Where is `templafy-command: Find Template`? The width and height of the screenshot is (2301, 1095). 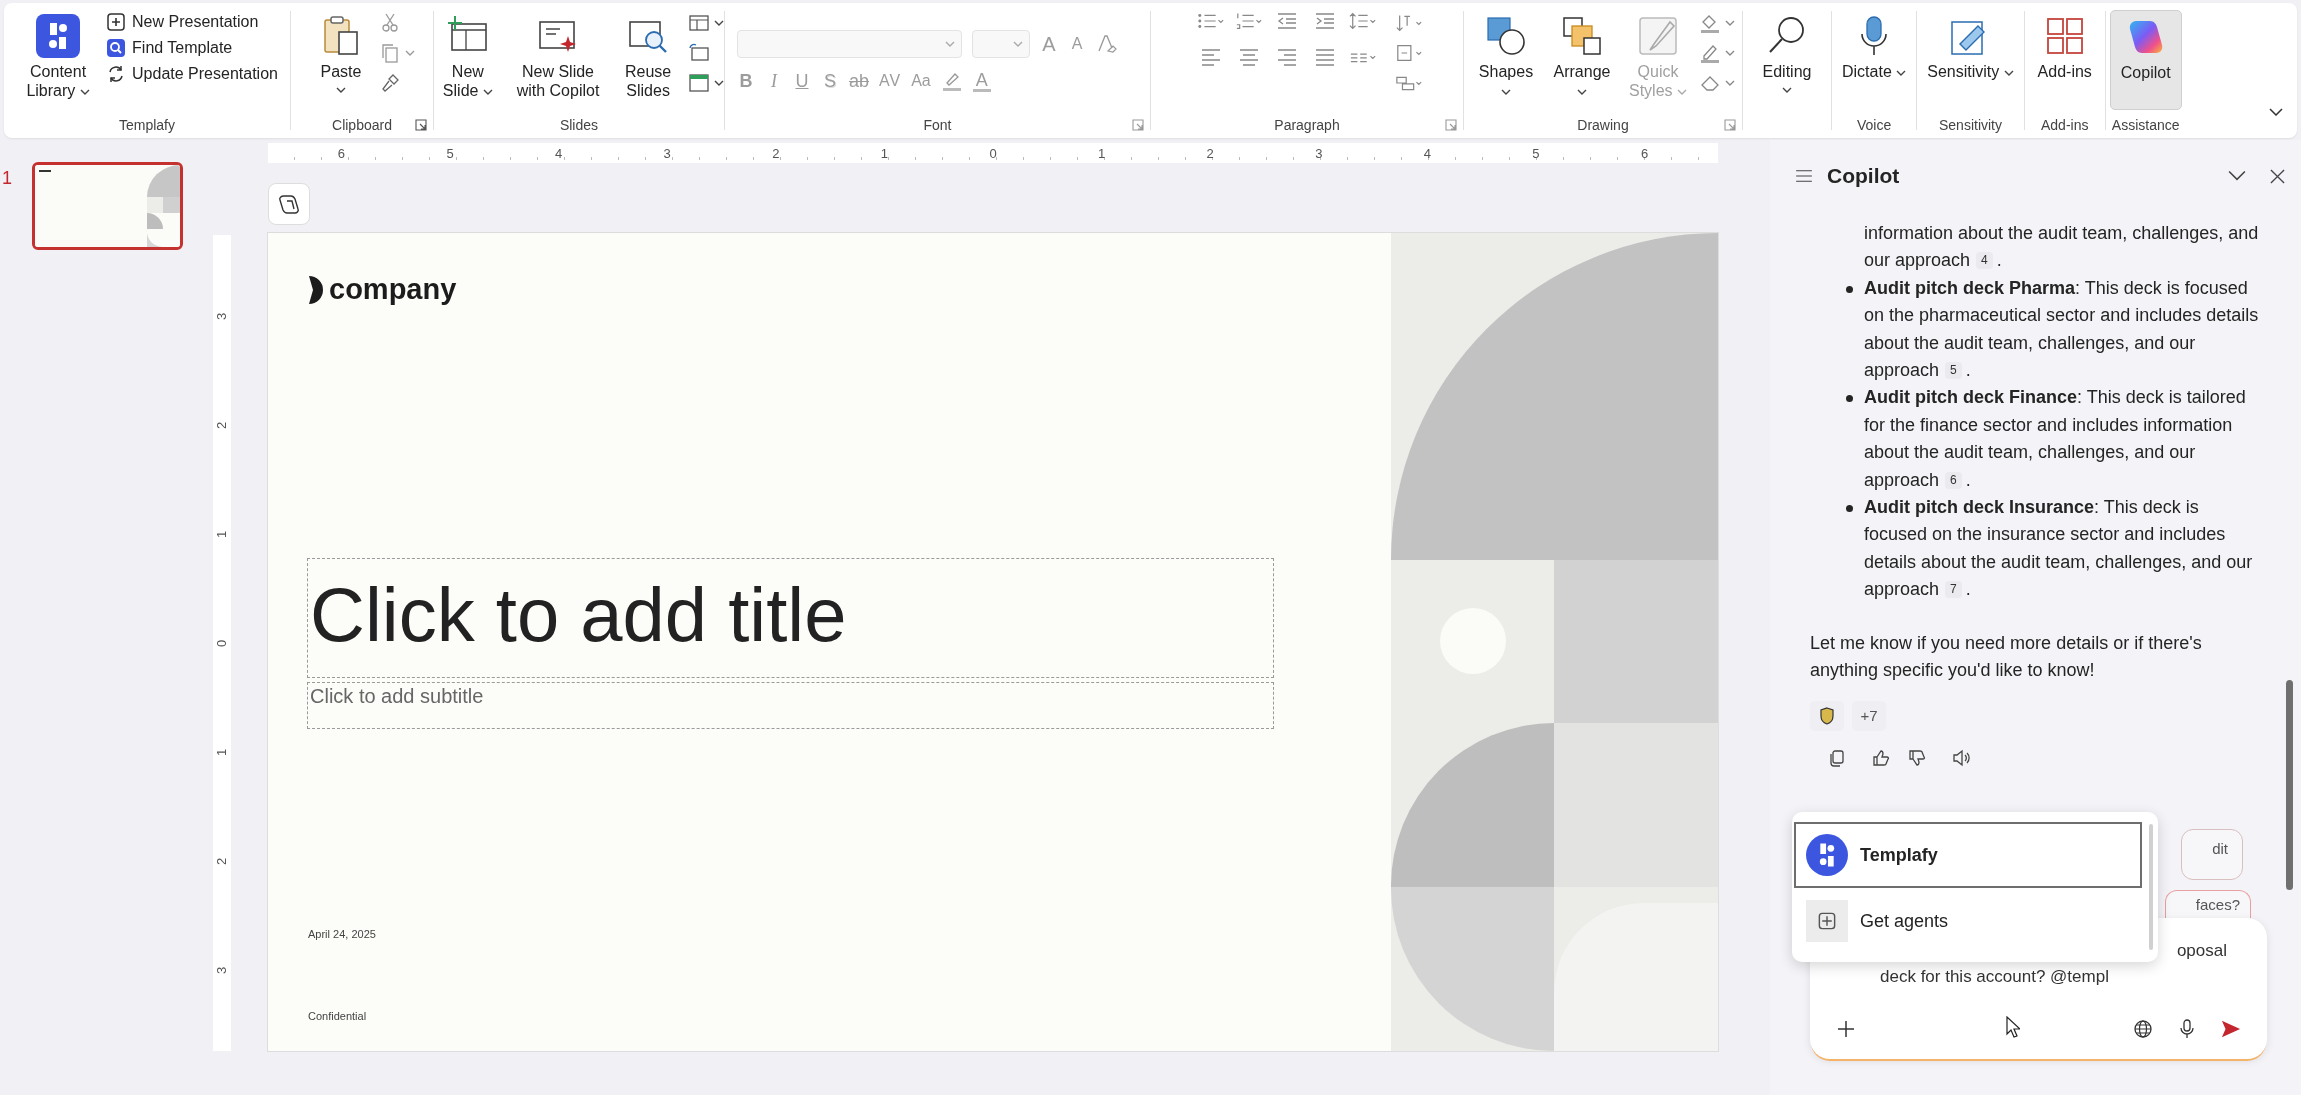 templafy-command: Find Template is located at coordinates (192, 48).